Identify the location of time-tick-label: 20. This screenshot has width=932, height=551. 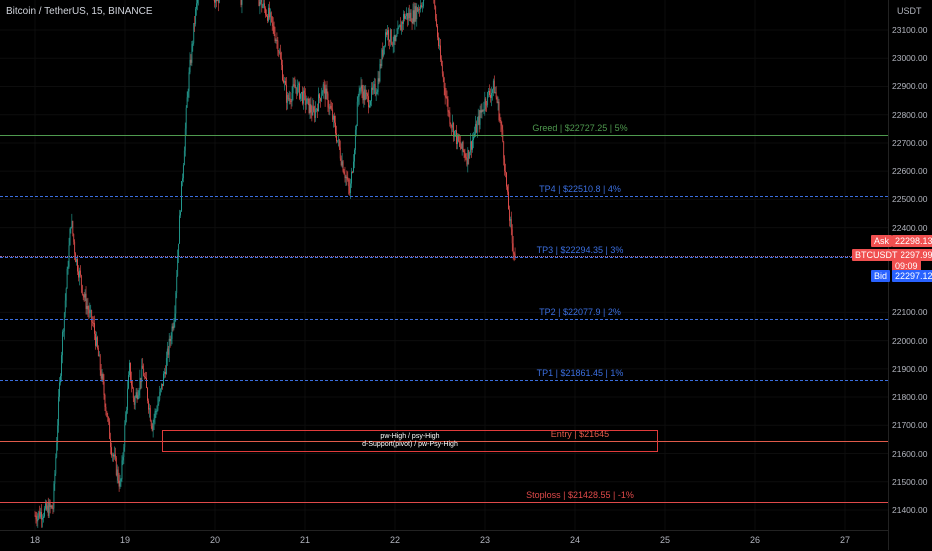
(215, 540).